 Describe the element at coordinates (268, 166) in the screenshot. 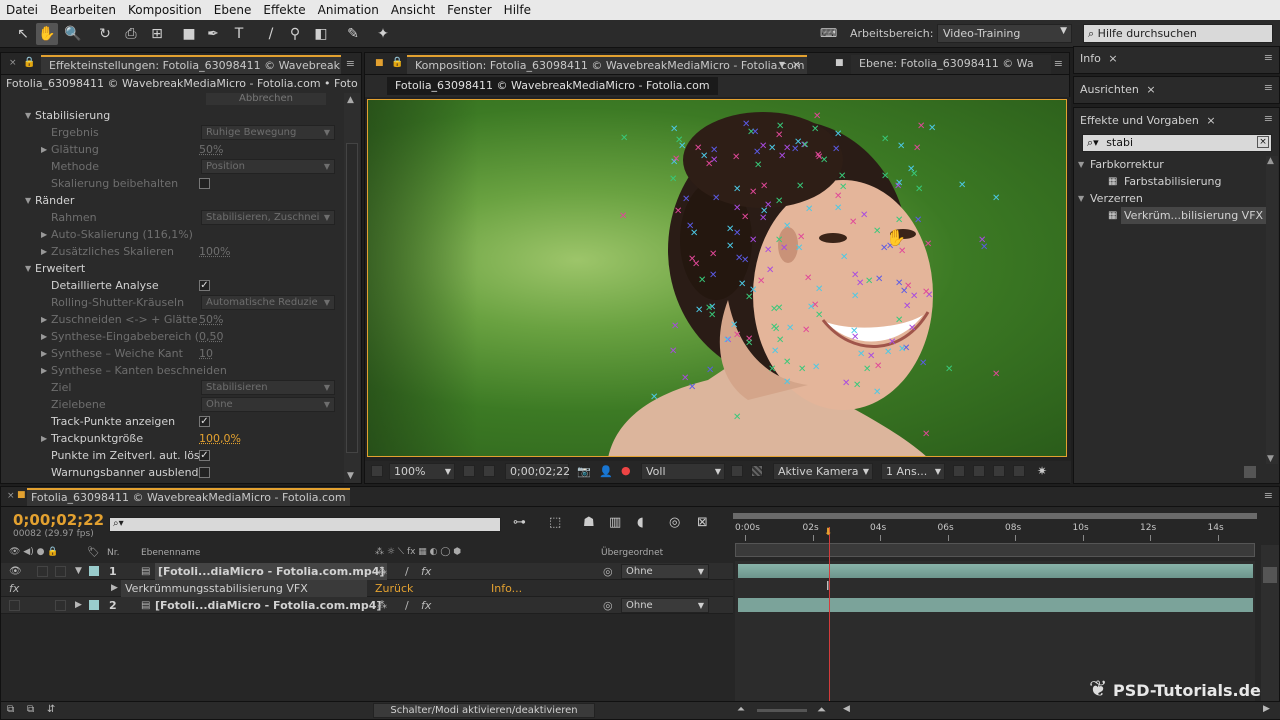

I see `property-dropdown: Position ▼` at that location.